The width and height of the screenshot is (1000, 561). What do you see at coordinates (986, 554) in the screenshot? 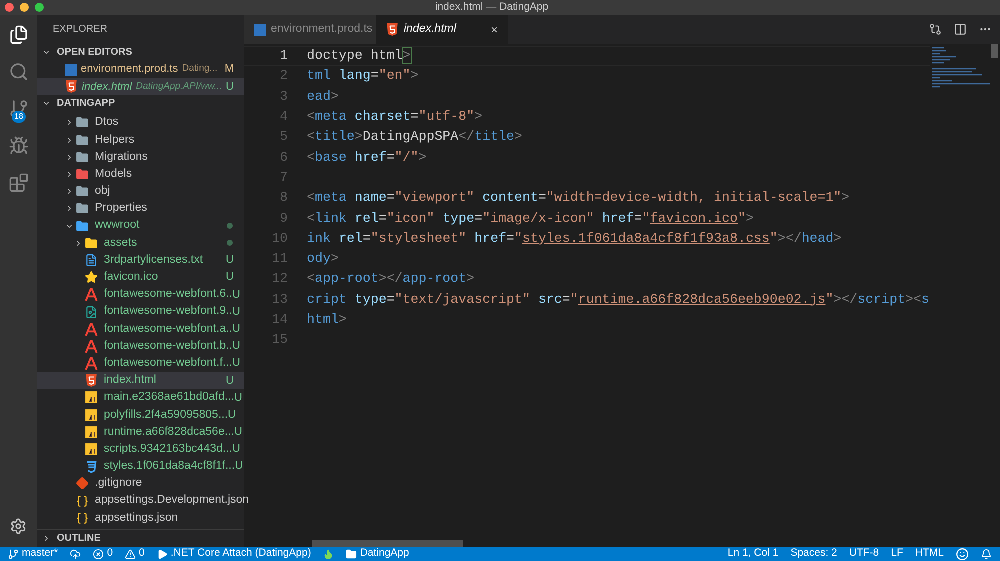
I see `bell-icon` at bounding box center [986, 554].